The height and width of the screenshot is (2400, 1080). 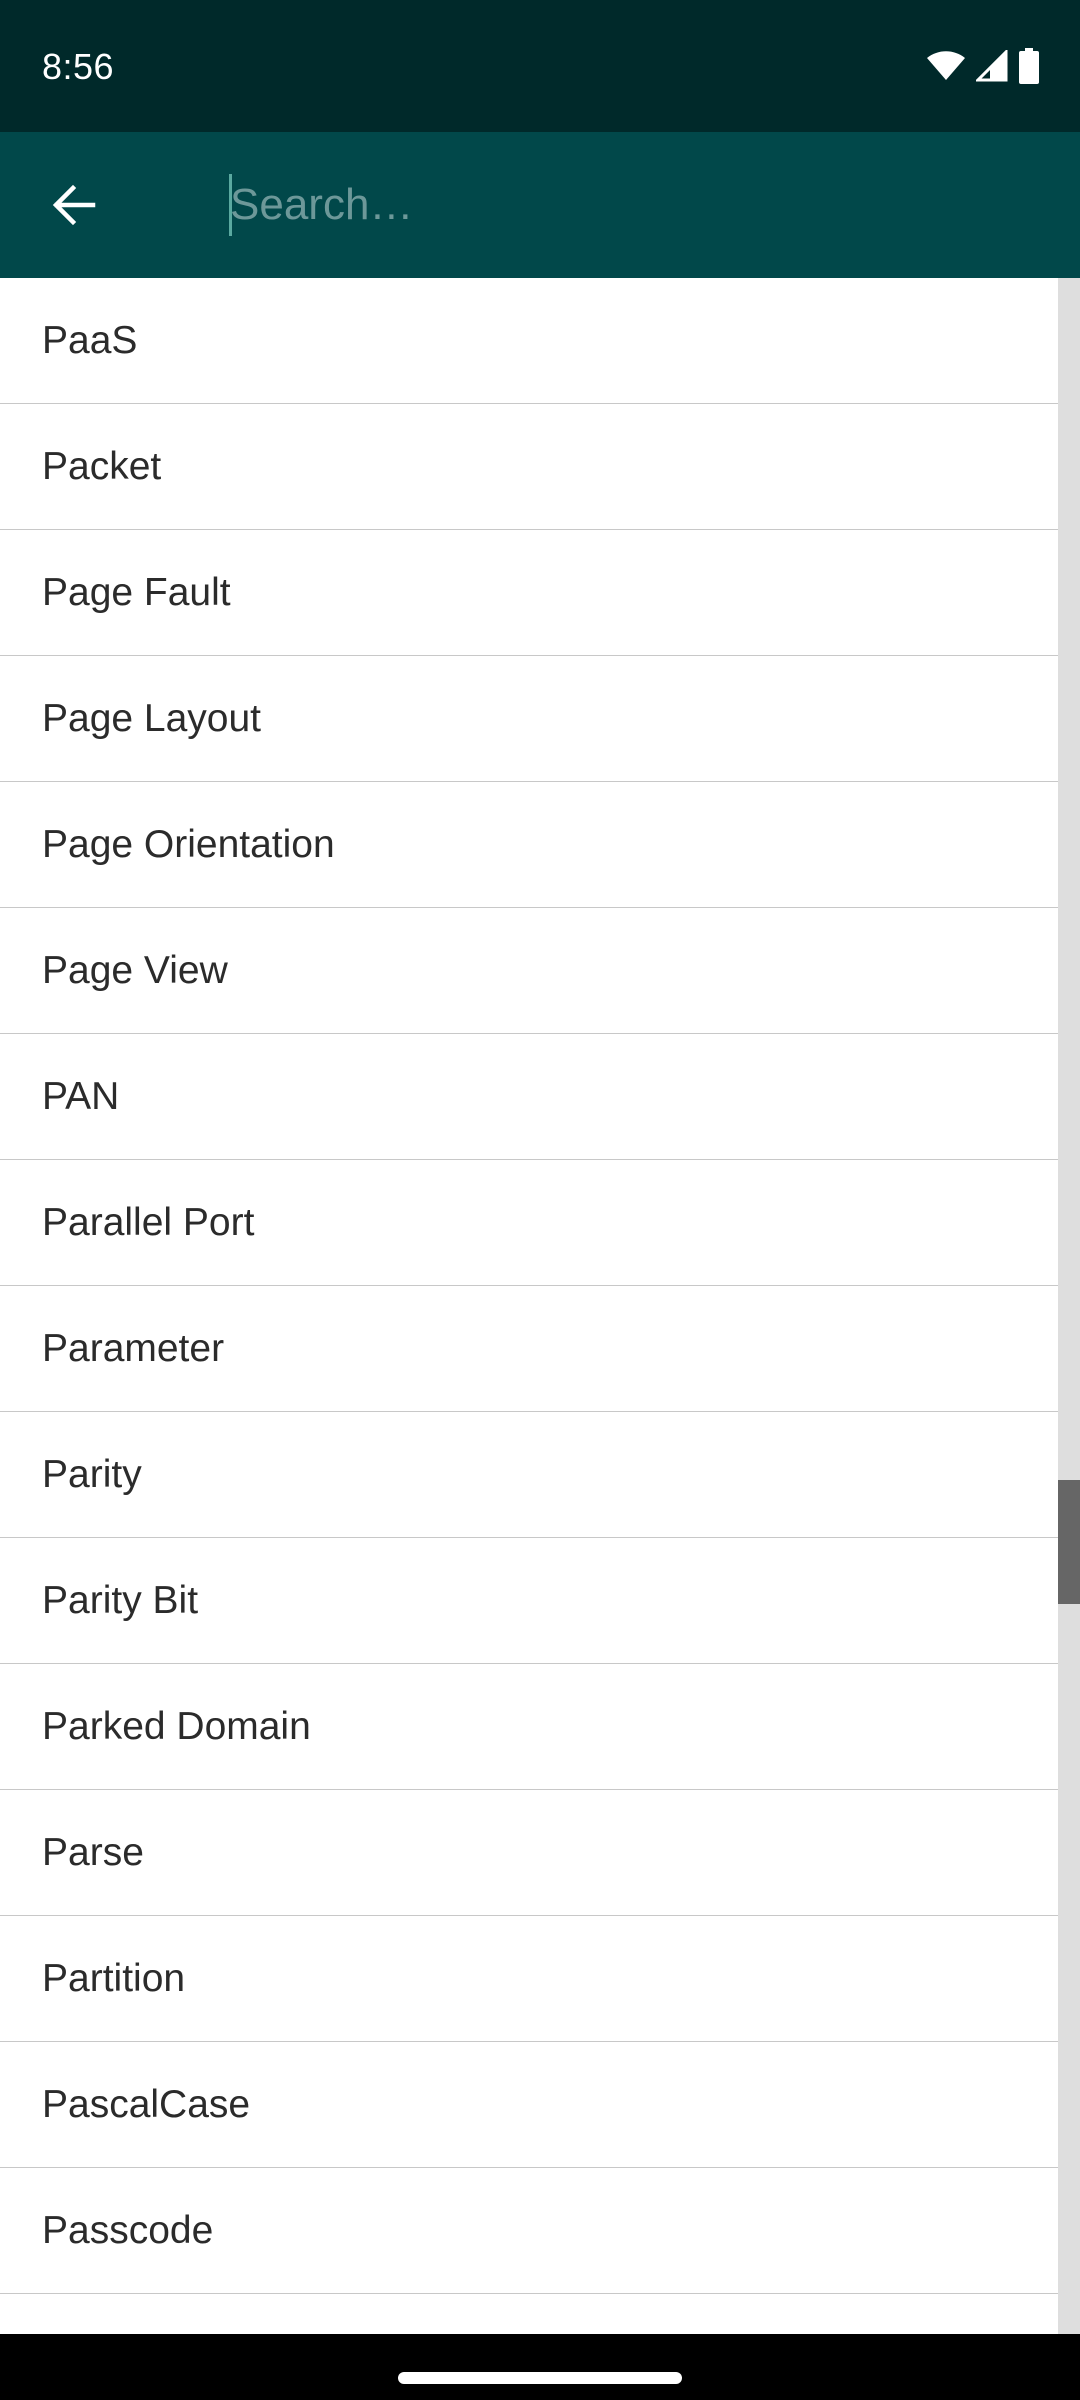 I want to click on list-item: Parity Bit, so click(x=529, y=1601).